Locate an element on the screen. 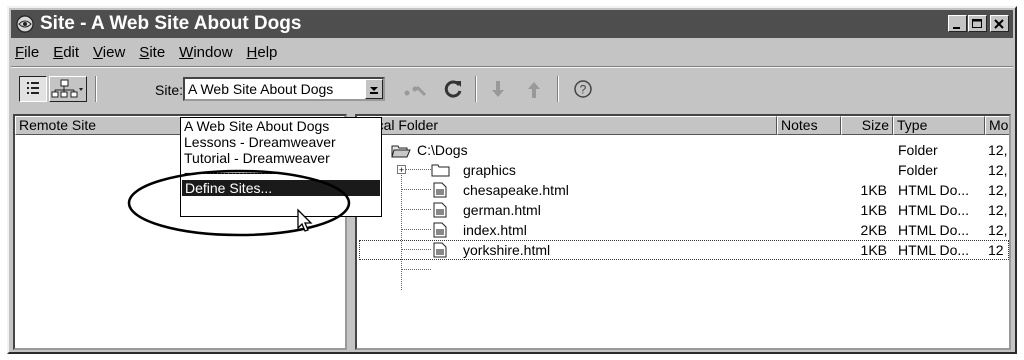 This screenshot has width=1024, height=360. local-folder-header: Local Folder is located at coordinates (567, 125).